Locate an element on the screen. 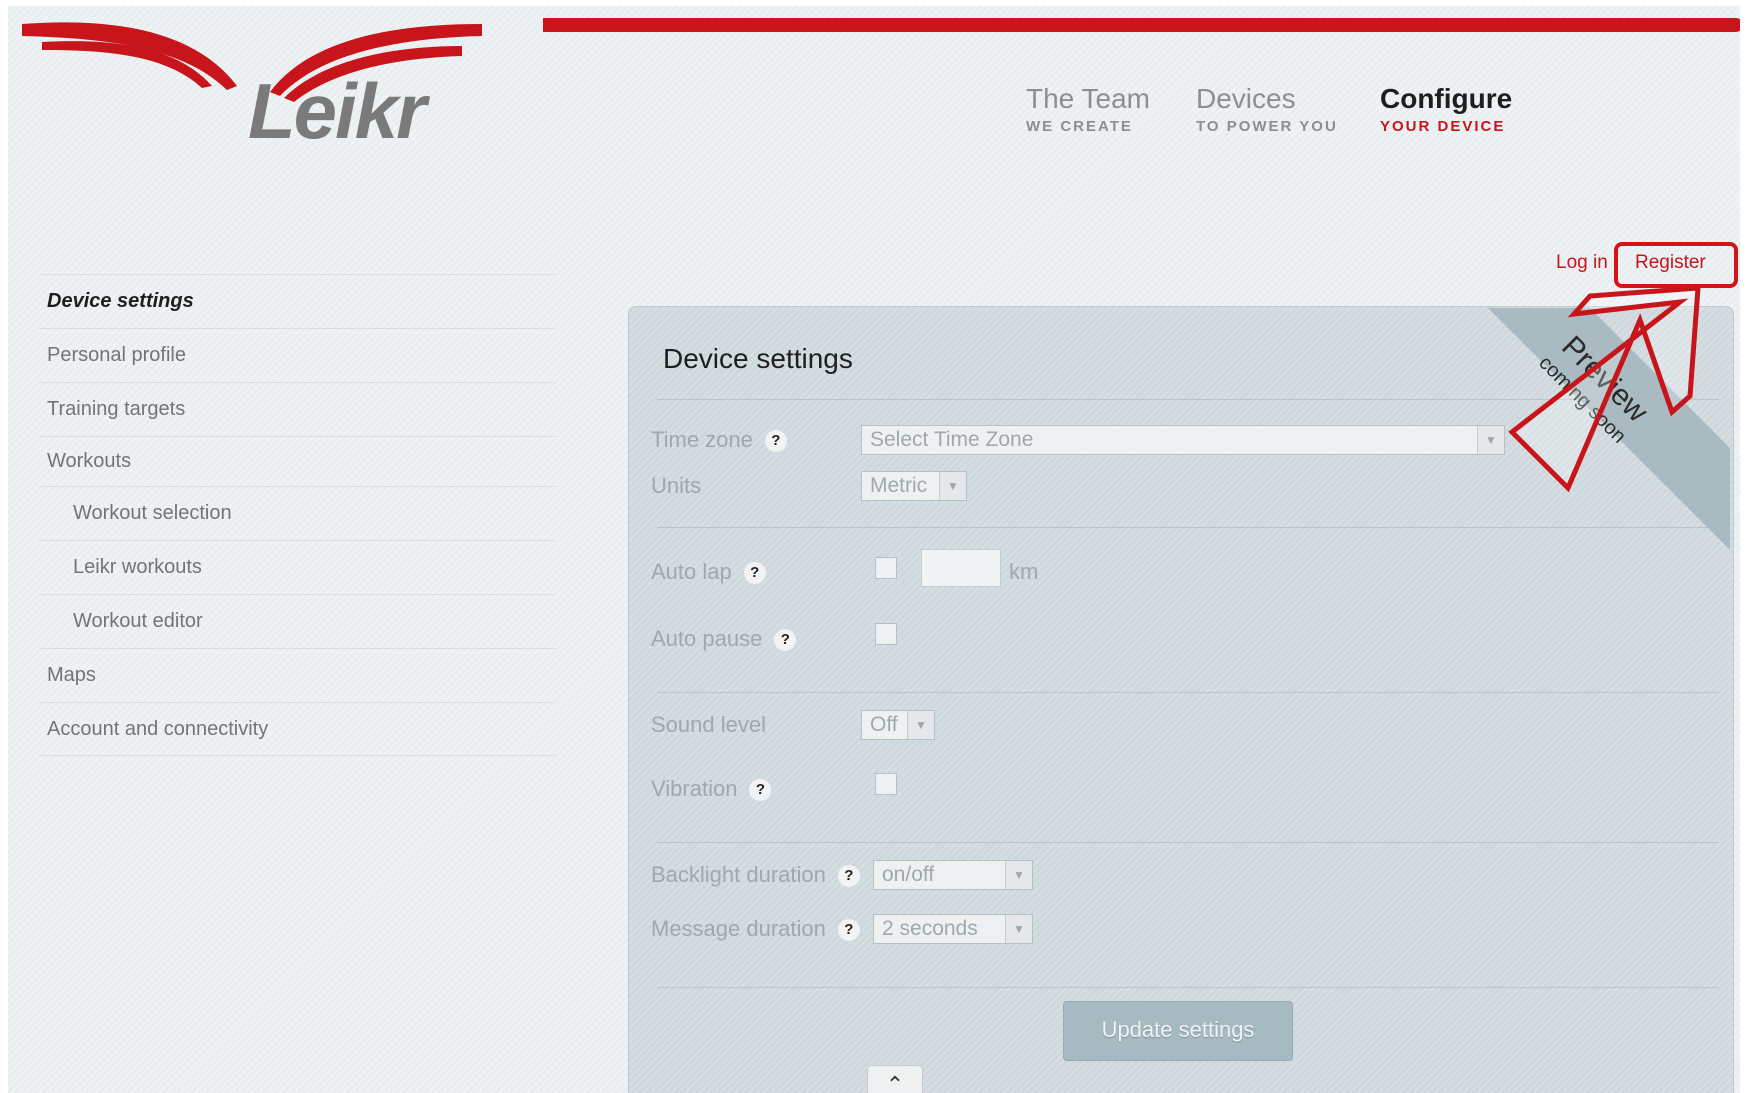 The height and width of the screenshot is (1093, 1746). backlight-duration-help-icon: ? is located at coordinates (848, 876).